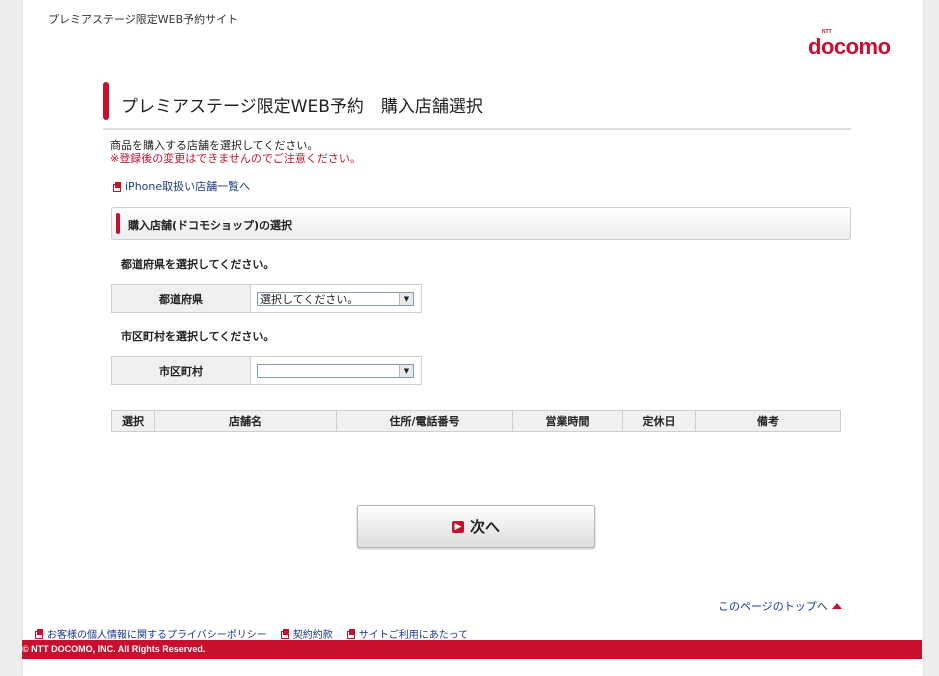  I want to click on footer-links: お客様の個人情報に関するプライバシーポリシー 契約約款 サイトご利用にあたって, so click(251, 633).